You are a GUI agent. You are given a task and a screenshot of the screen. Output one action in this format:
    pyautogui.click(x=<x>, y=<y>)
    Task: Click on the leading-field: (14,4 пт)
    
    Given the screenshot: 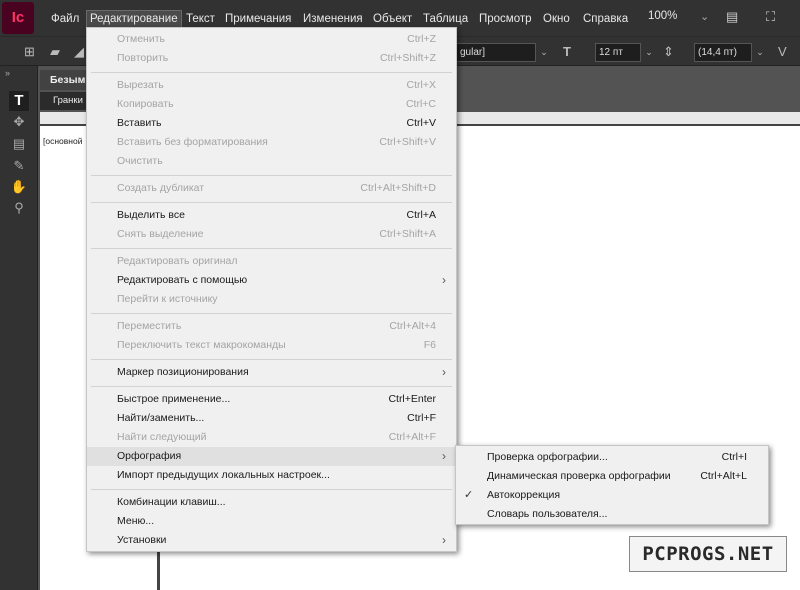 What is the action you would take?
    pyautogui.click(x=723, y=52)
    